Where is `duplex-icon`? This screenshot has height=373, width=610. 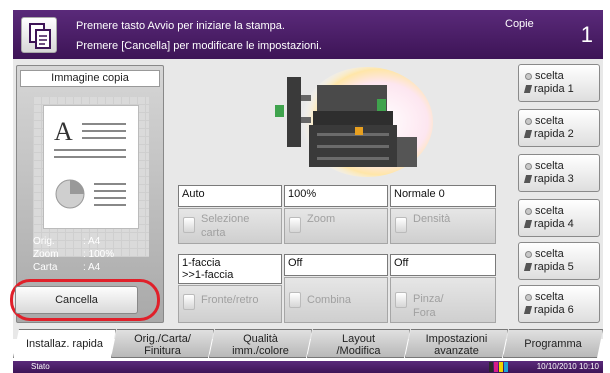 duplex-icon is located at coordinates (189, 302).